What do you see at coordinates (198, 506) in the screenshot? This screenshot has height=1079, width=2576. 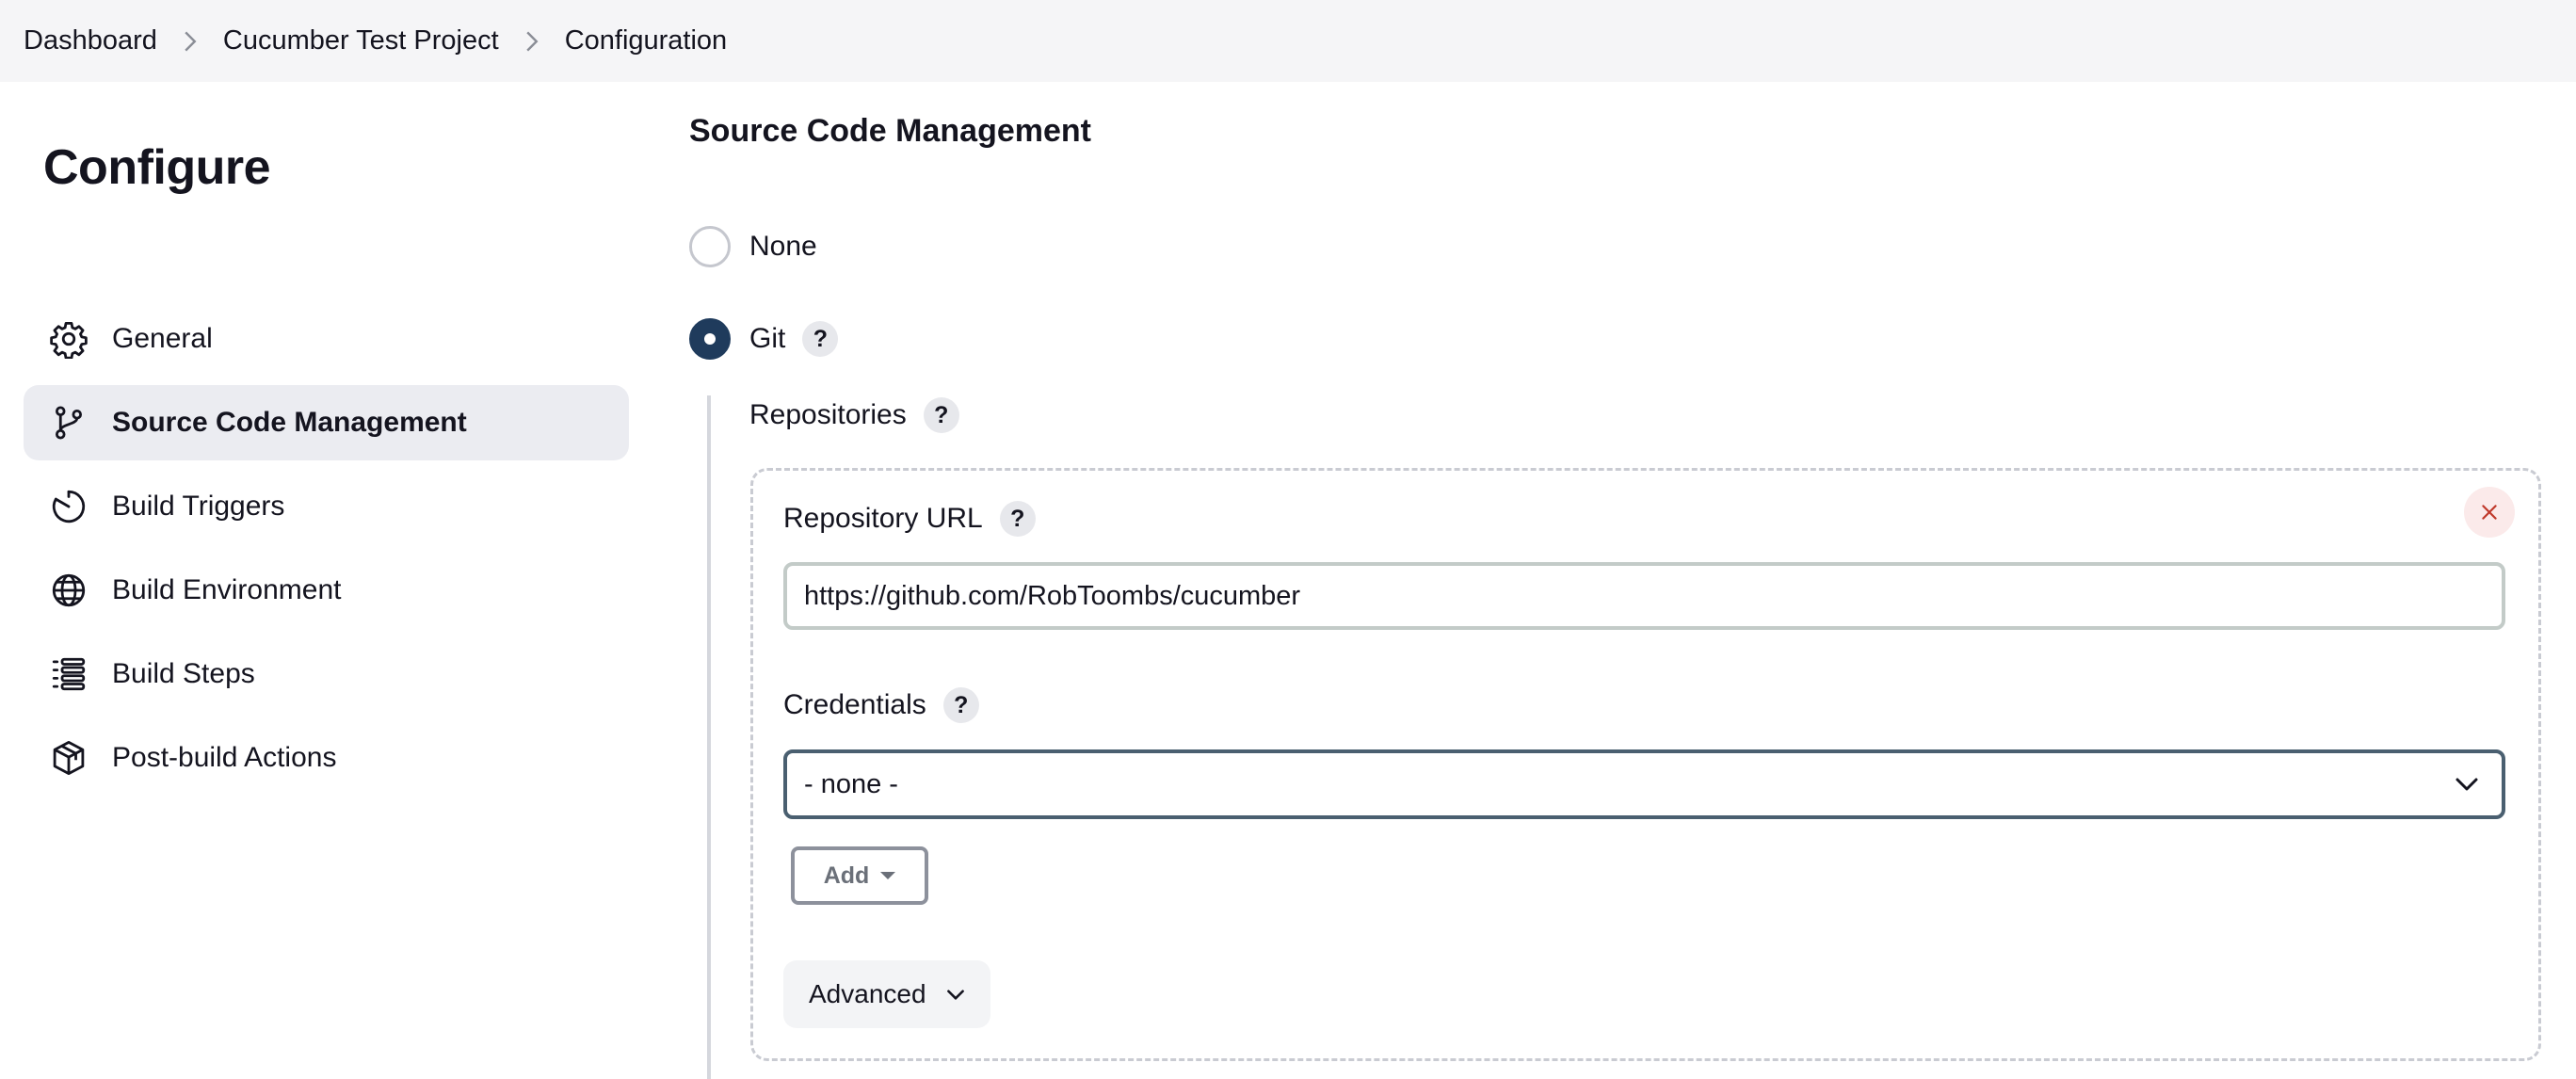 I see `sidebar-item-label: Build Triggers` at bounding box center [198, 506].